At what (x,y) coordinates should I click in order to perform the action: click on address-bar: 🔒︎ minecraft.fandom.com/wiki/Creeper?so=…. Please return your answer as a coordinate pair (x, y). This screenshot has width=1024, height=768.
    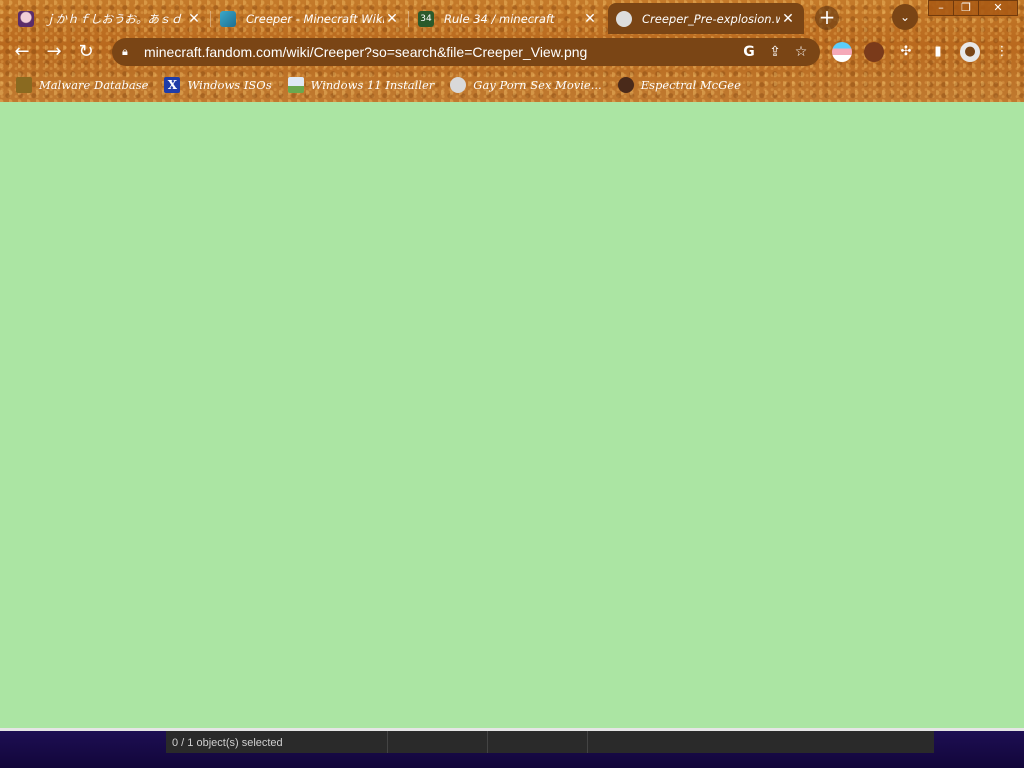
    Looking at the image, I should click on (466, 52).